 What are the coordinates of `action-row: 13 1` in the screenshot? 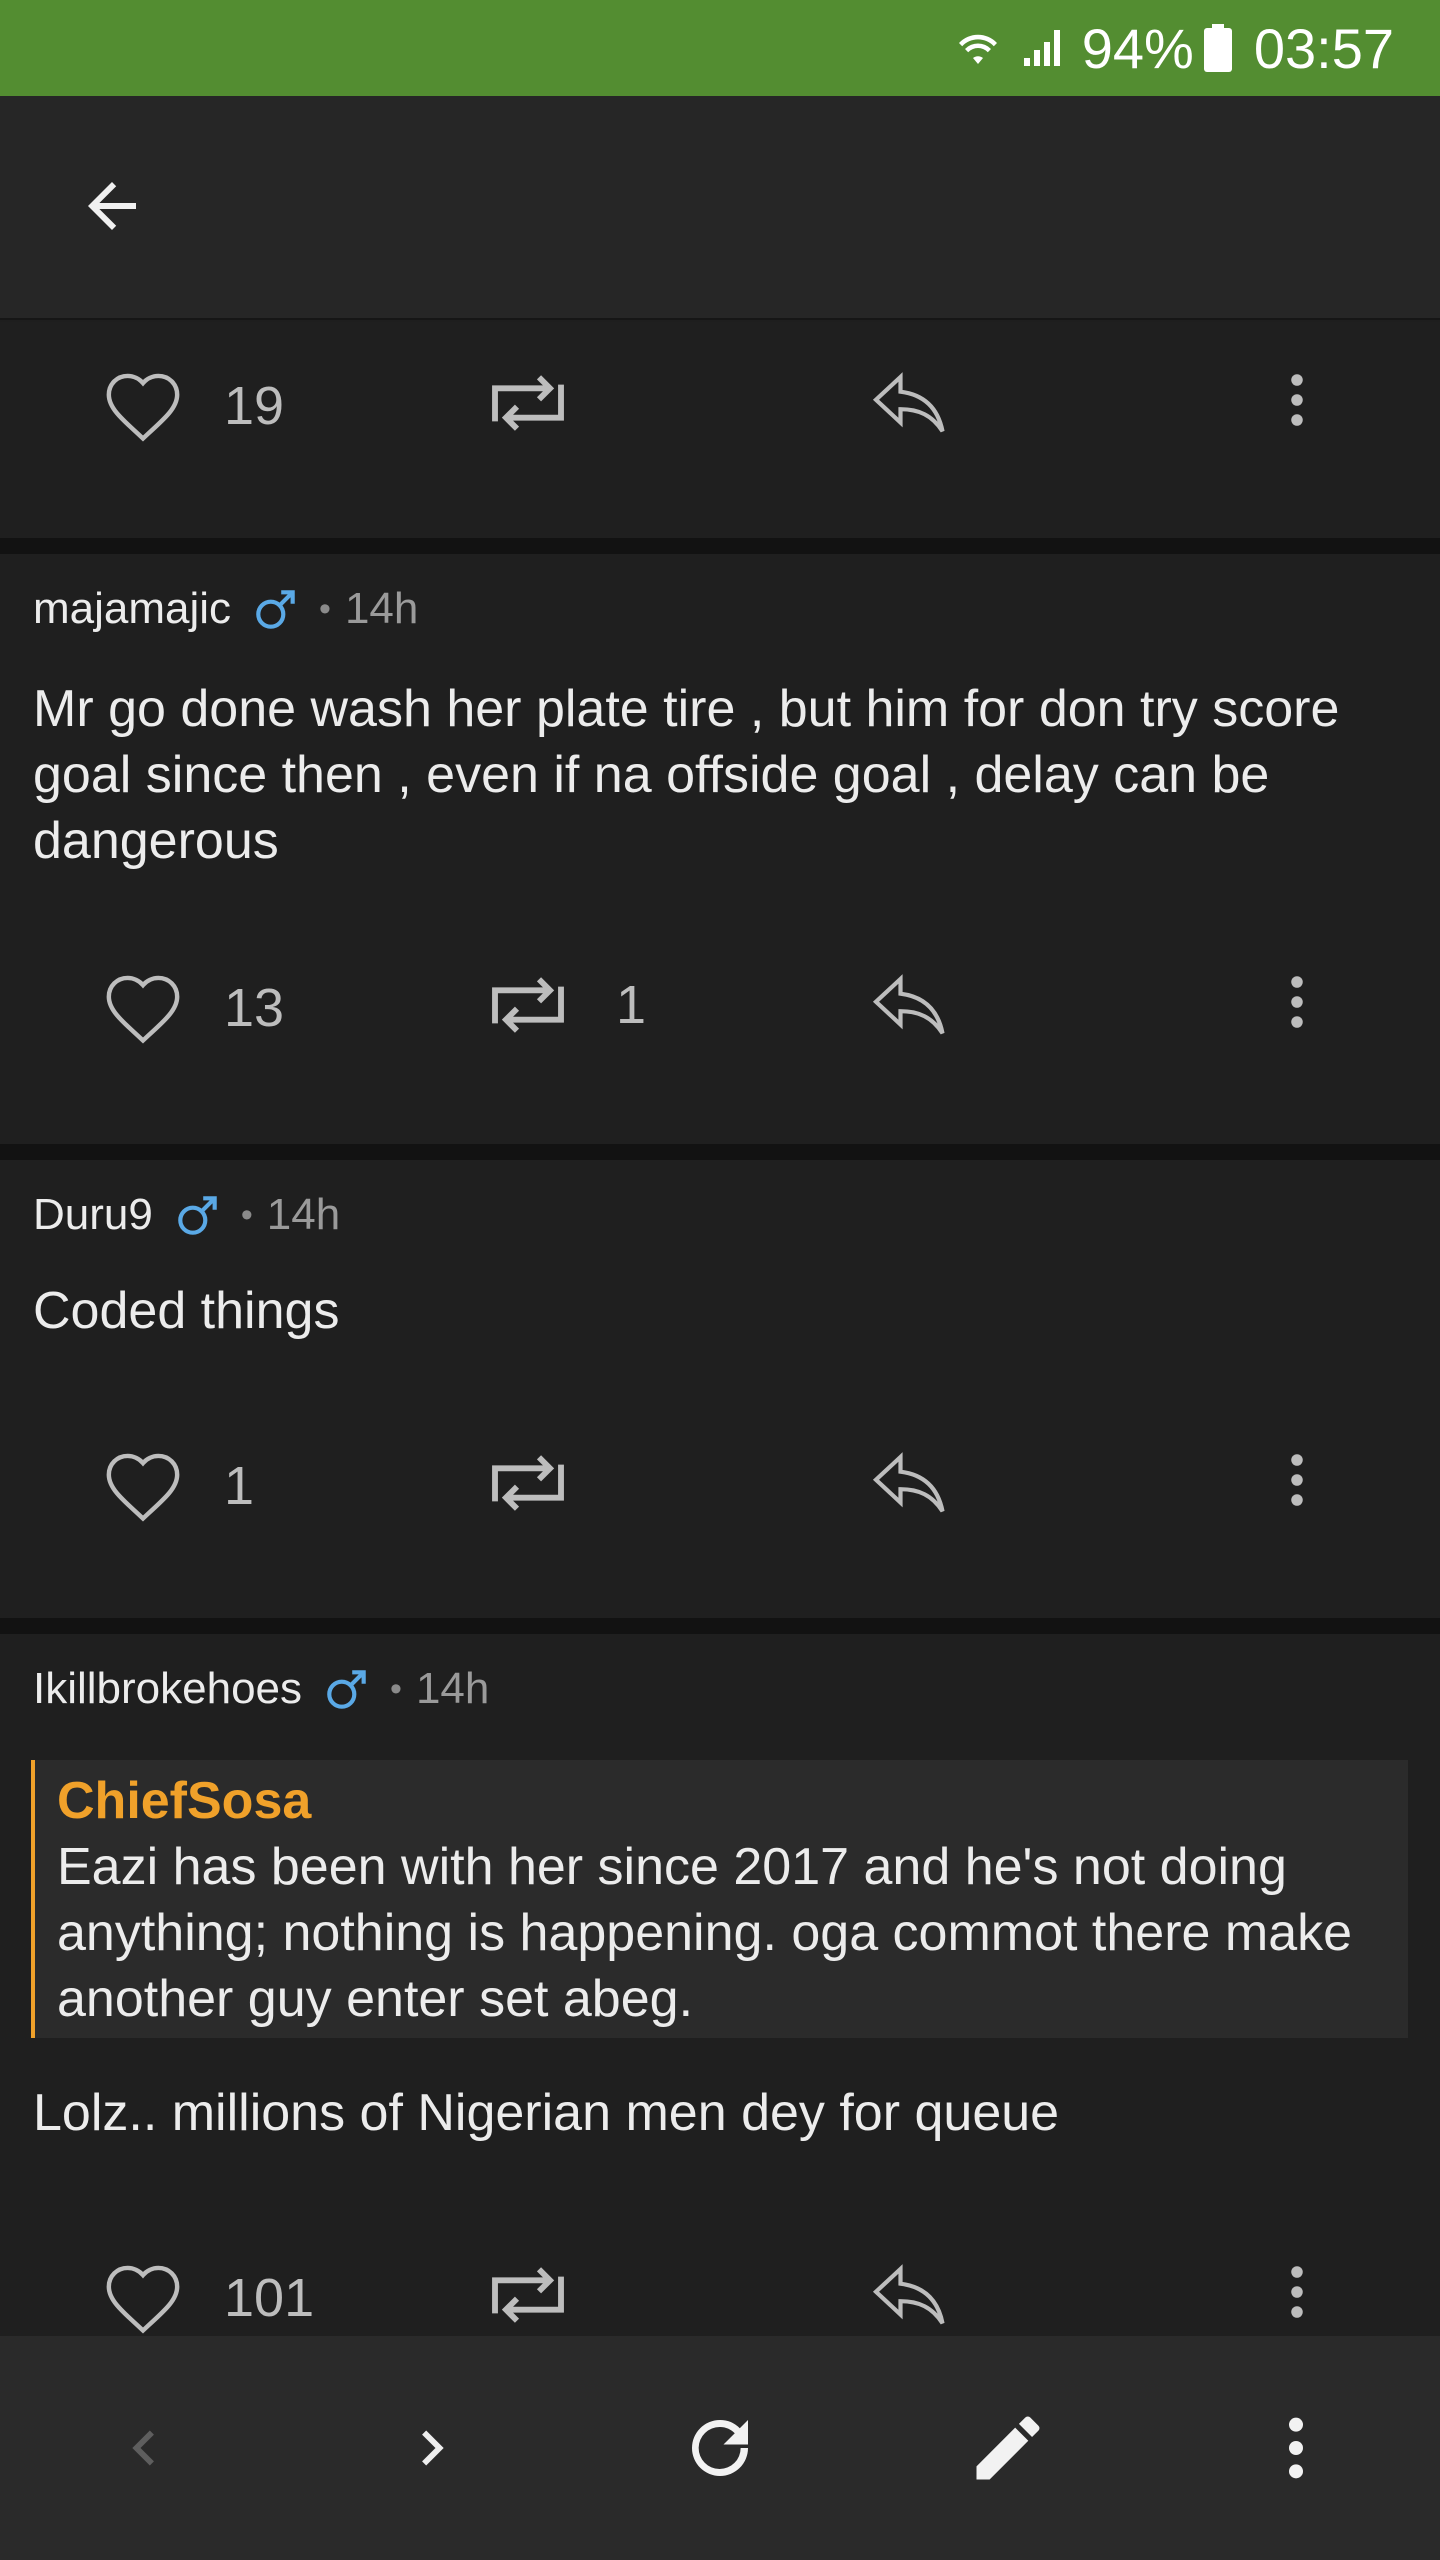 It's located at (720, 1022).